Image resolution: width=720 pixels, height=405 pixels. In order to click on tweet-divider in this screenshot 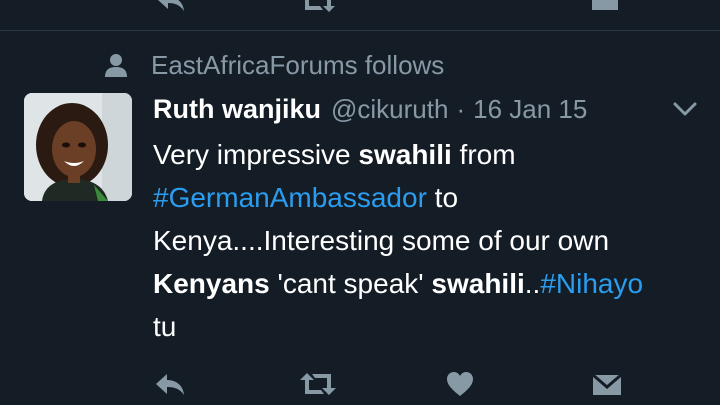, I will do `click(360, 30)`.